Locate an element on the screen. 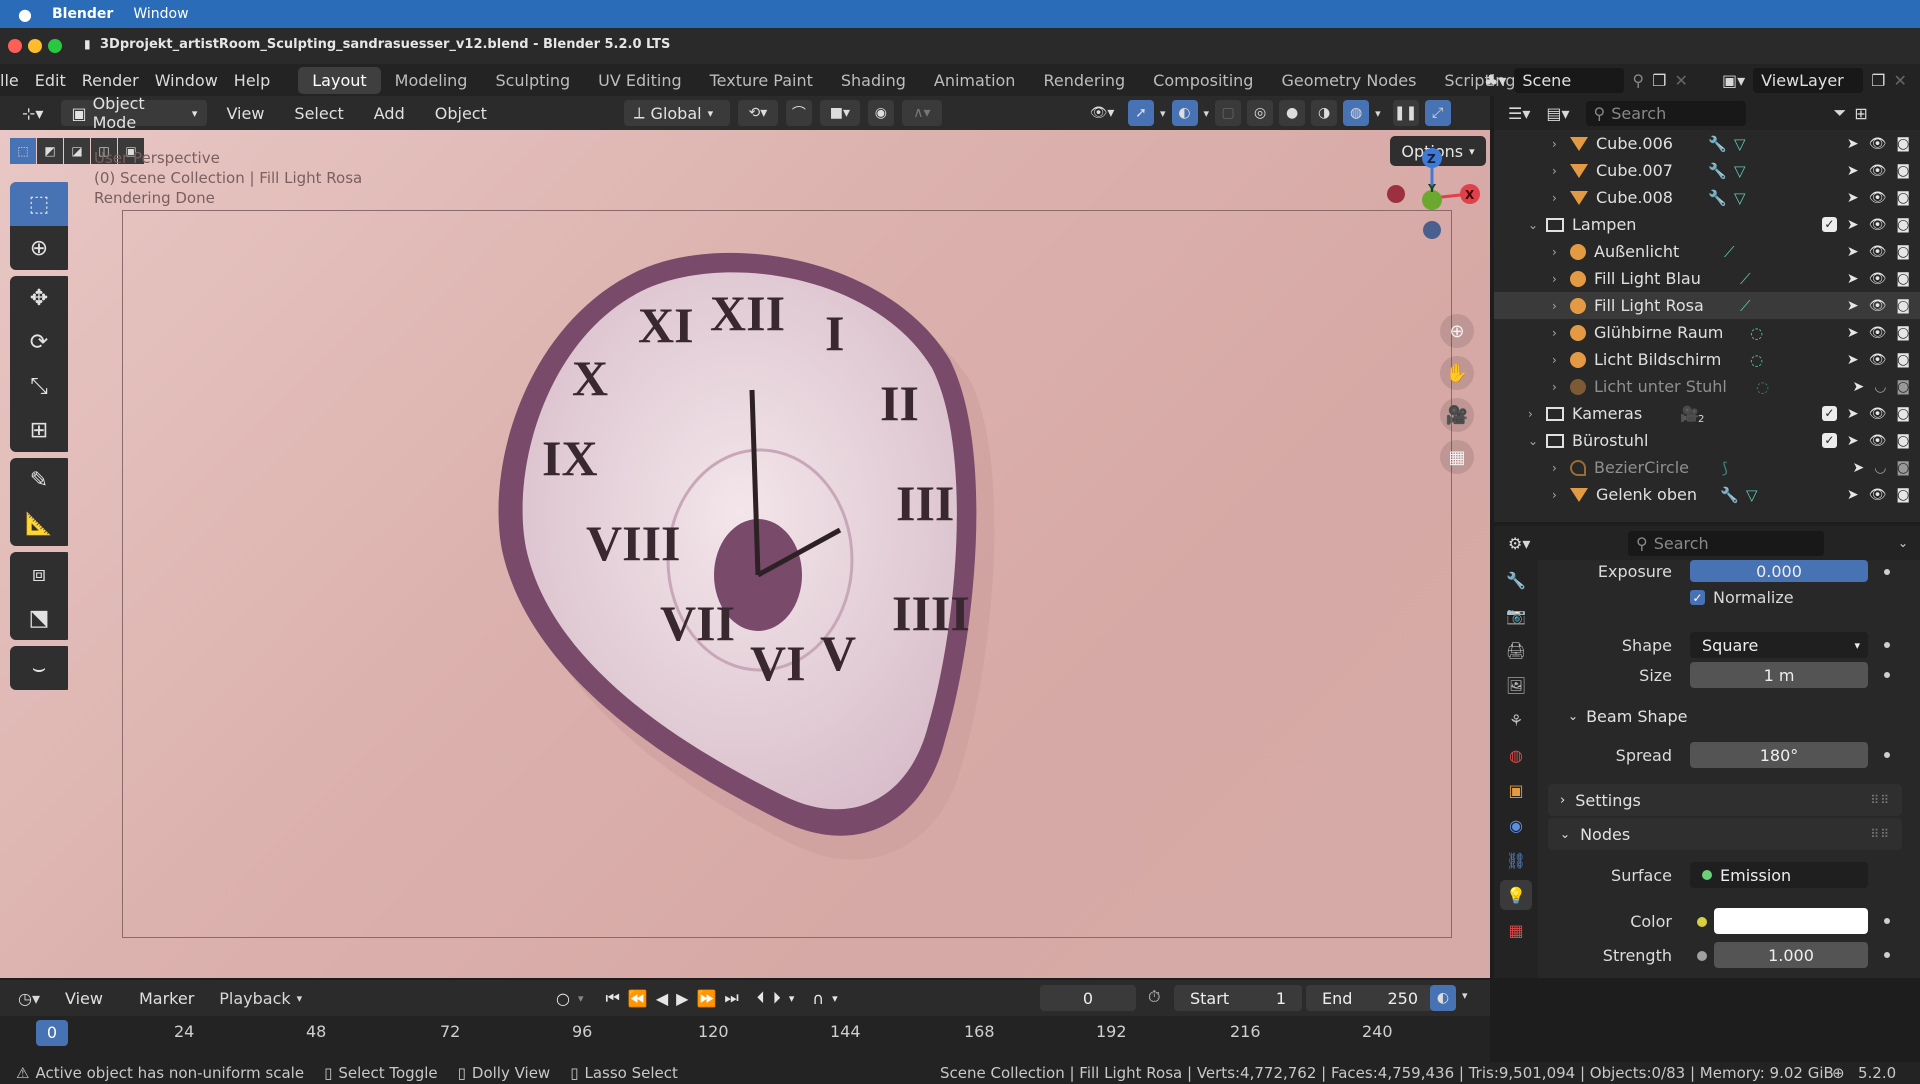  current-frame-field: 0 is located at coordinates (1088, 998).